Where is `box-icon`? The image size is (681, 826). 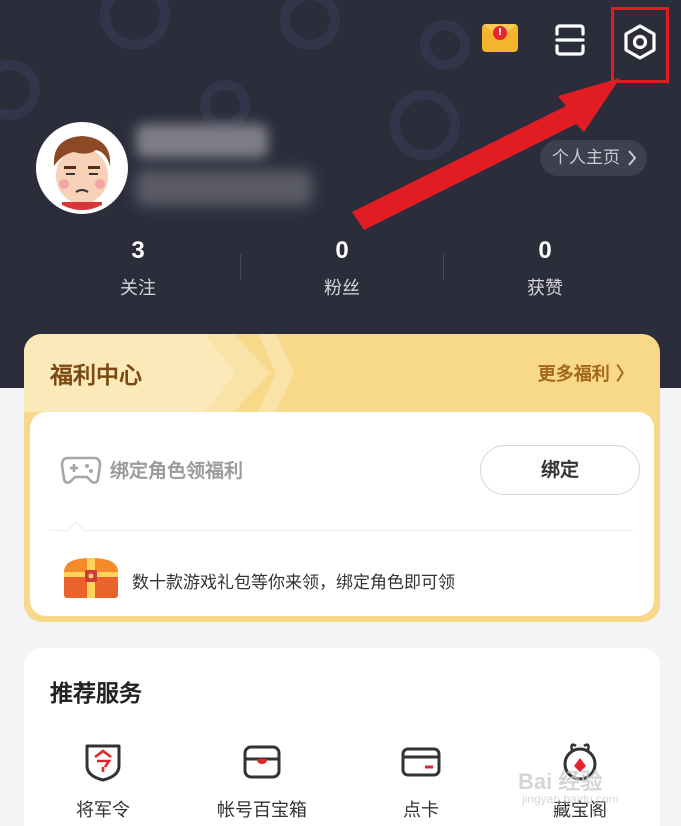 box-icon is located at coordinates (262, 762).